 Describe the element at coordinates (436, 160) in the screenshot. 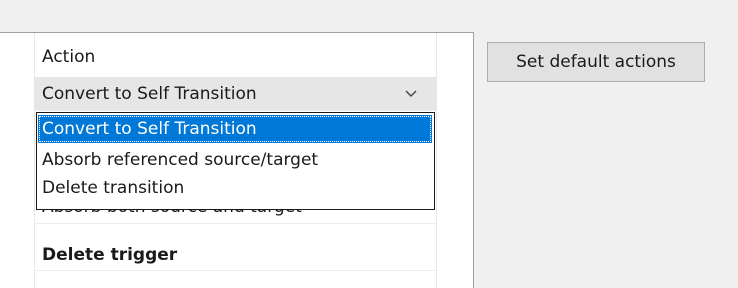

I see `column-divider-right` at that location.